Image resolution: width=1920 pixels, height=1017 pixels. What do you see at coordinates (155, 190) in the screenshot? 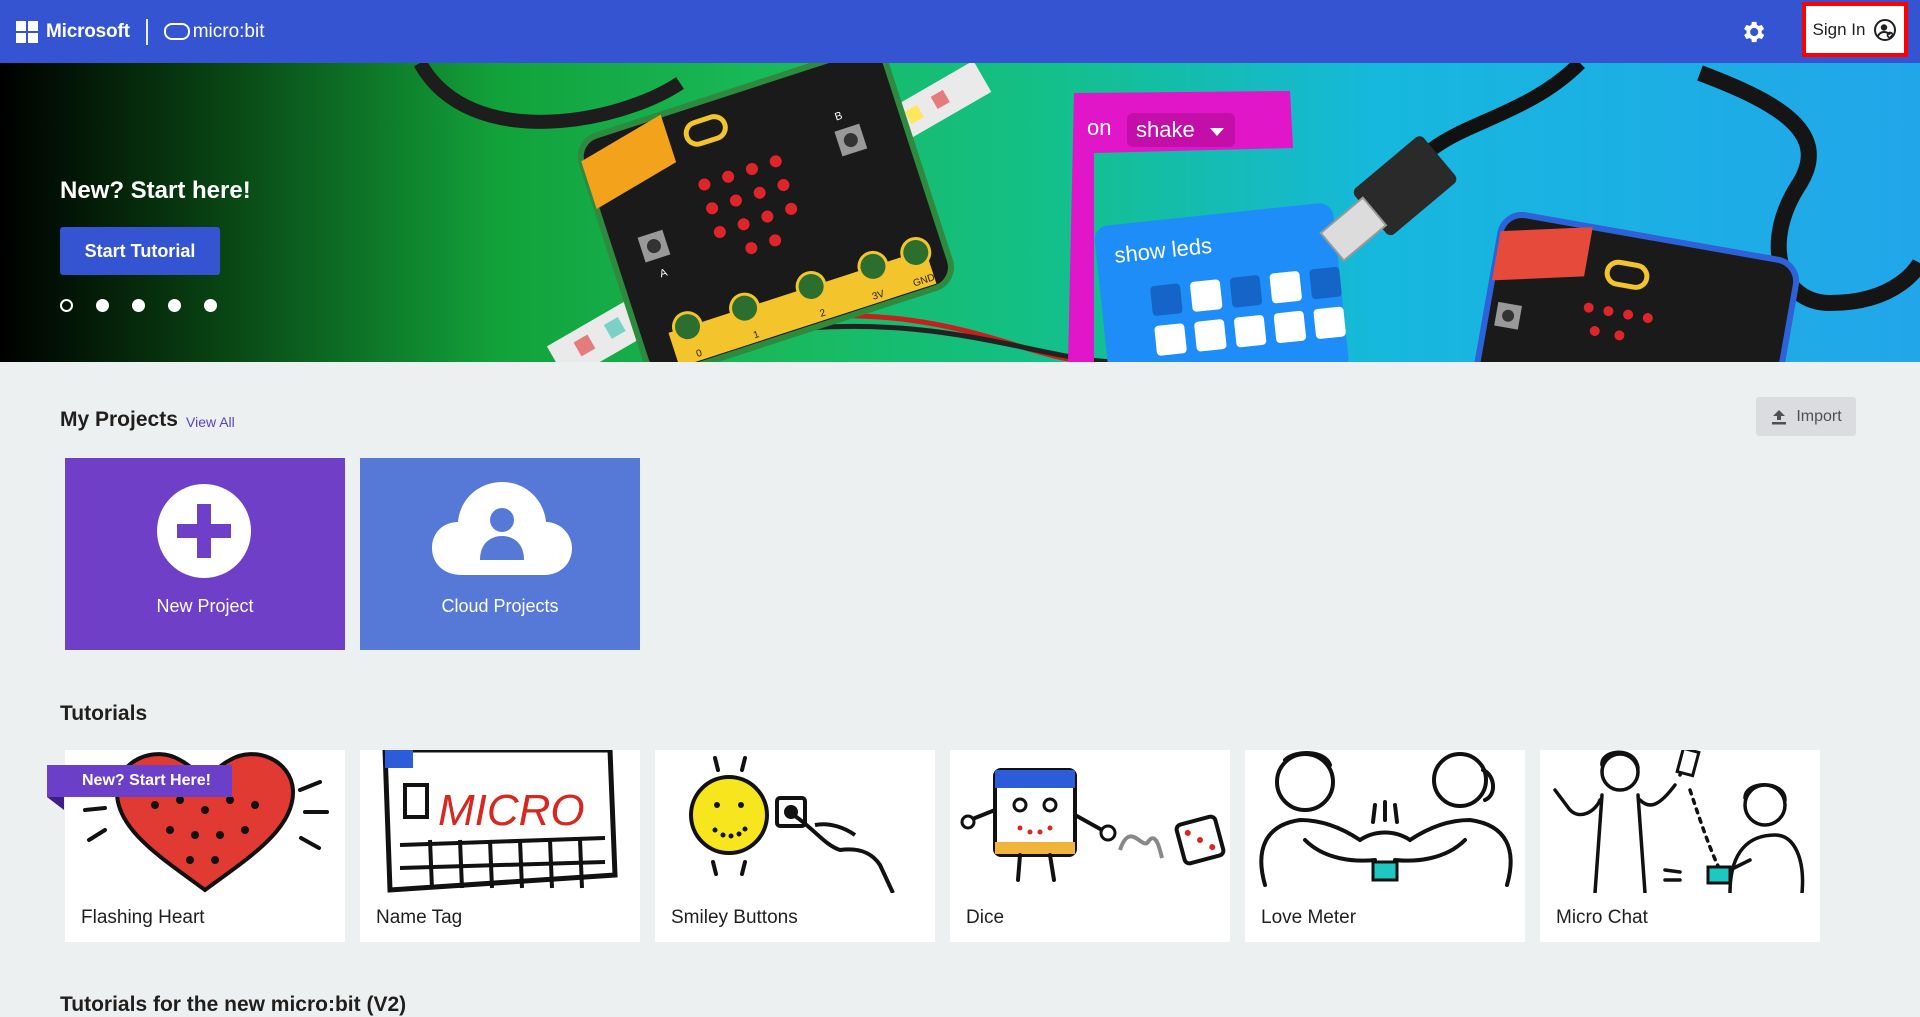
I see `hero-title: New? Start here!` at bounding box center [155, 190].